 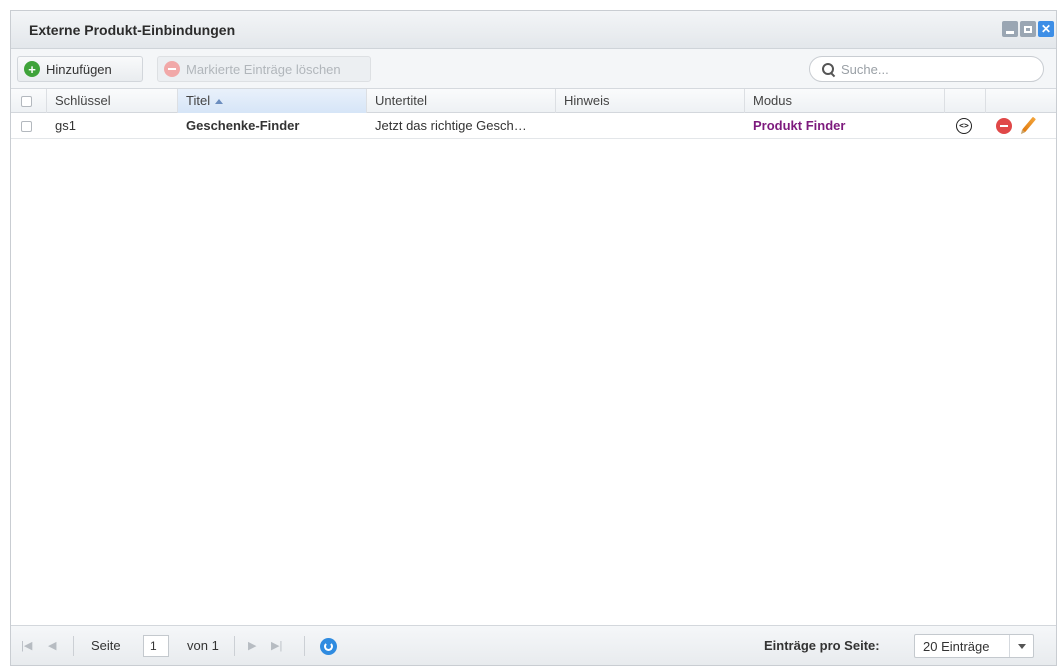 What do you see at coordinates (26, 126) in the screenshot?
I see `row-checkbox` at bounding box center [26, 126].